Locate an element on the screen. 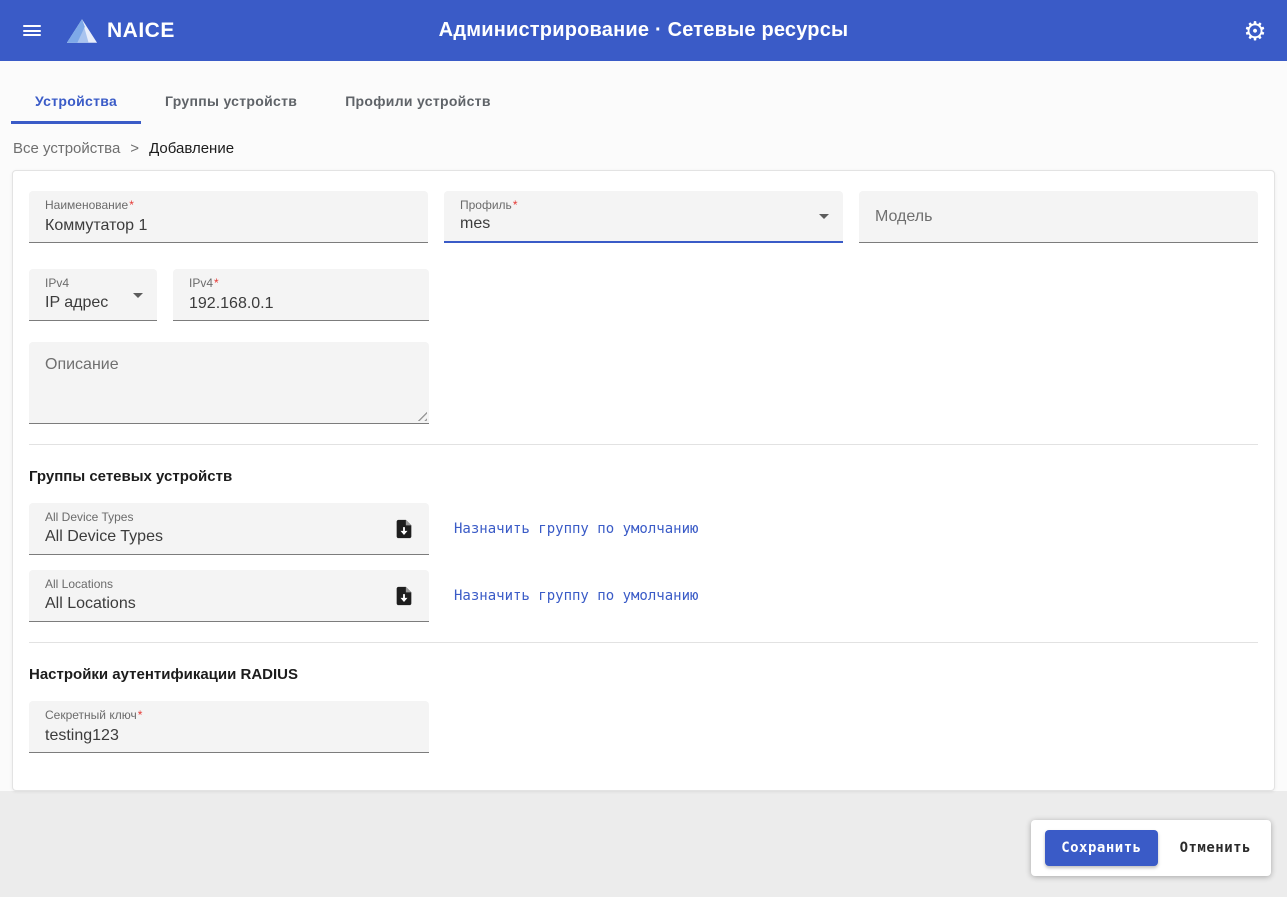  device-type-group-field: All Device Types All Device Types is located at coordinates (229, 529).